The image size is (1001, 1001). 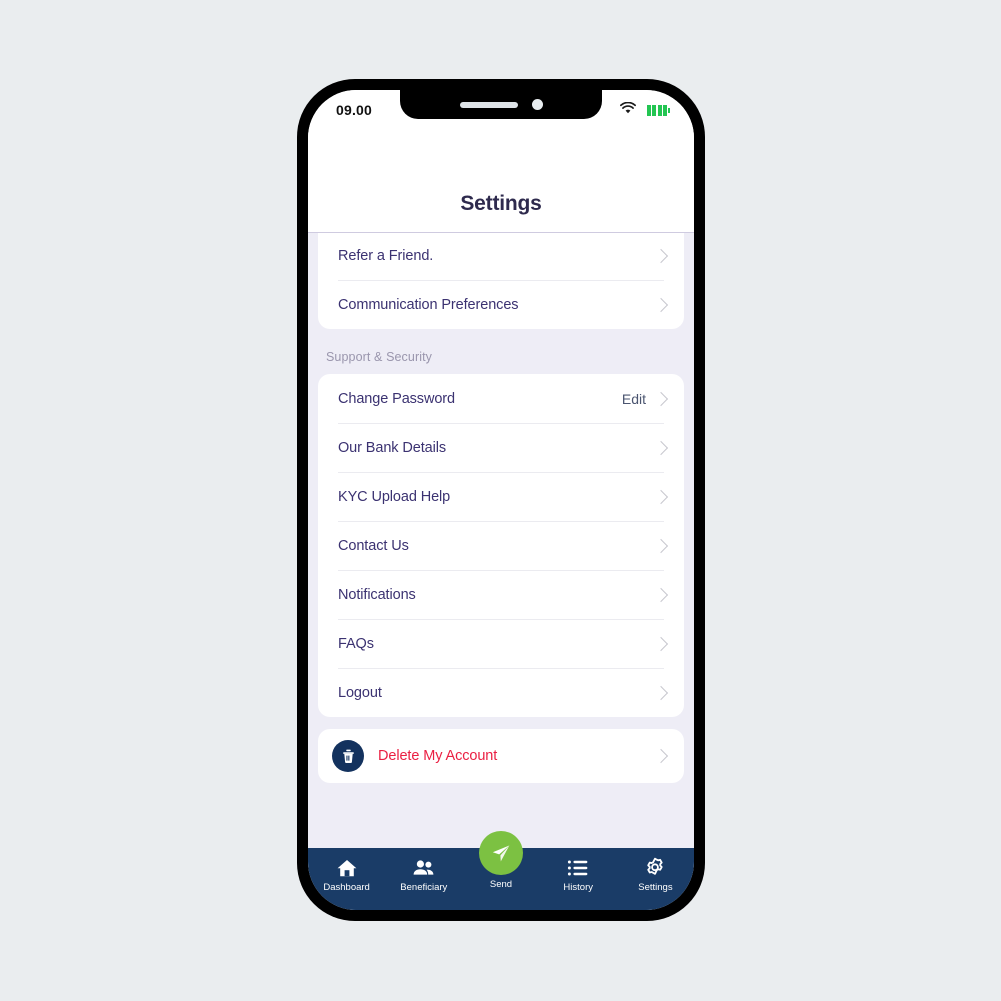 What do you see at coordinates (644, 110) in the screenshot?
I see `status-indicators` at bounding box center [644, 110].